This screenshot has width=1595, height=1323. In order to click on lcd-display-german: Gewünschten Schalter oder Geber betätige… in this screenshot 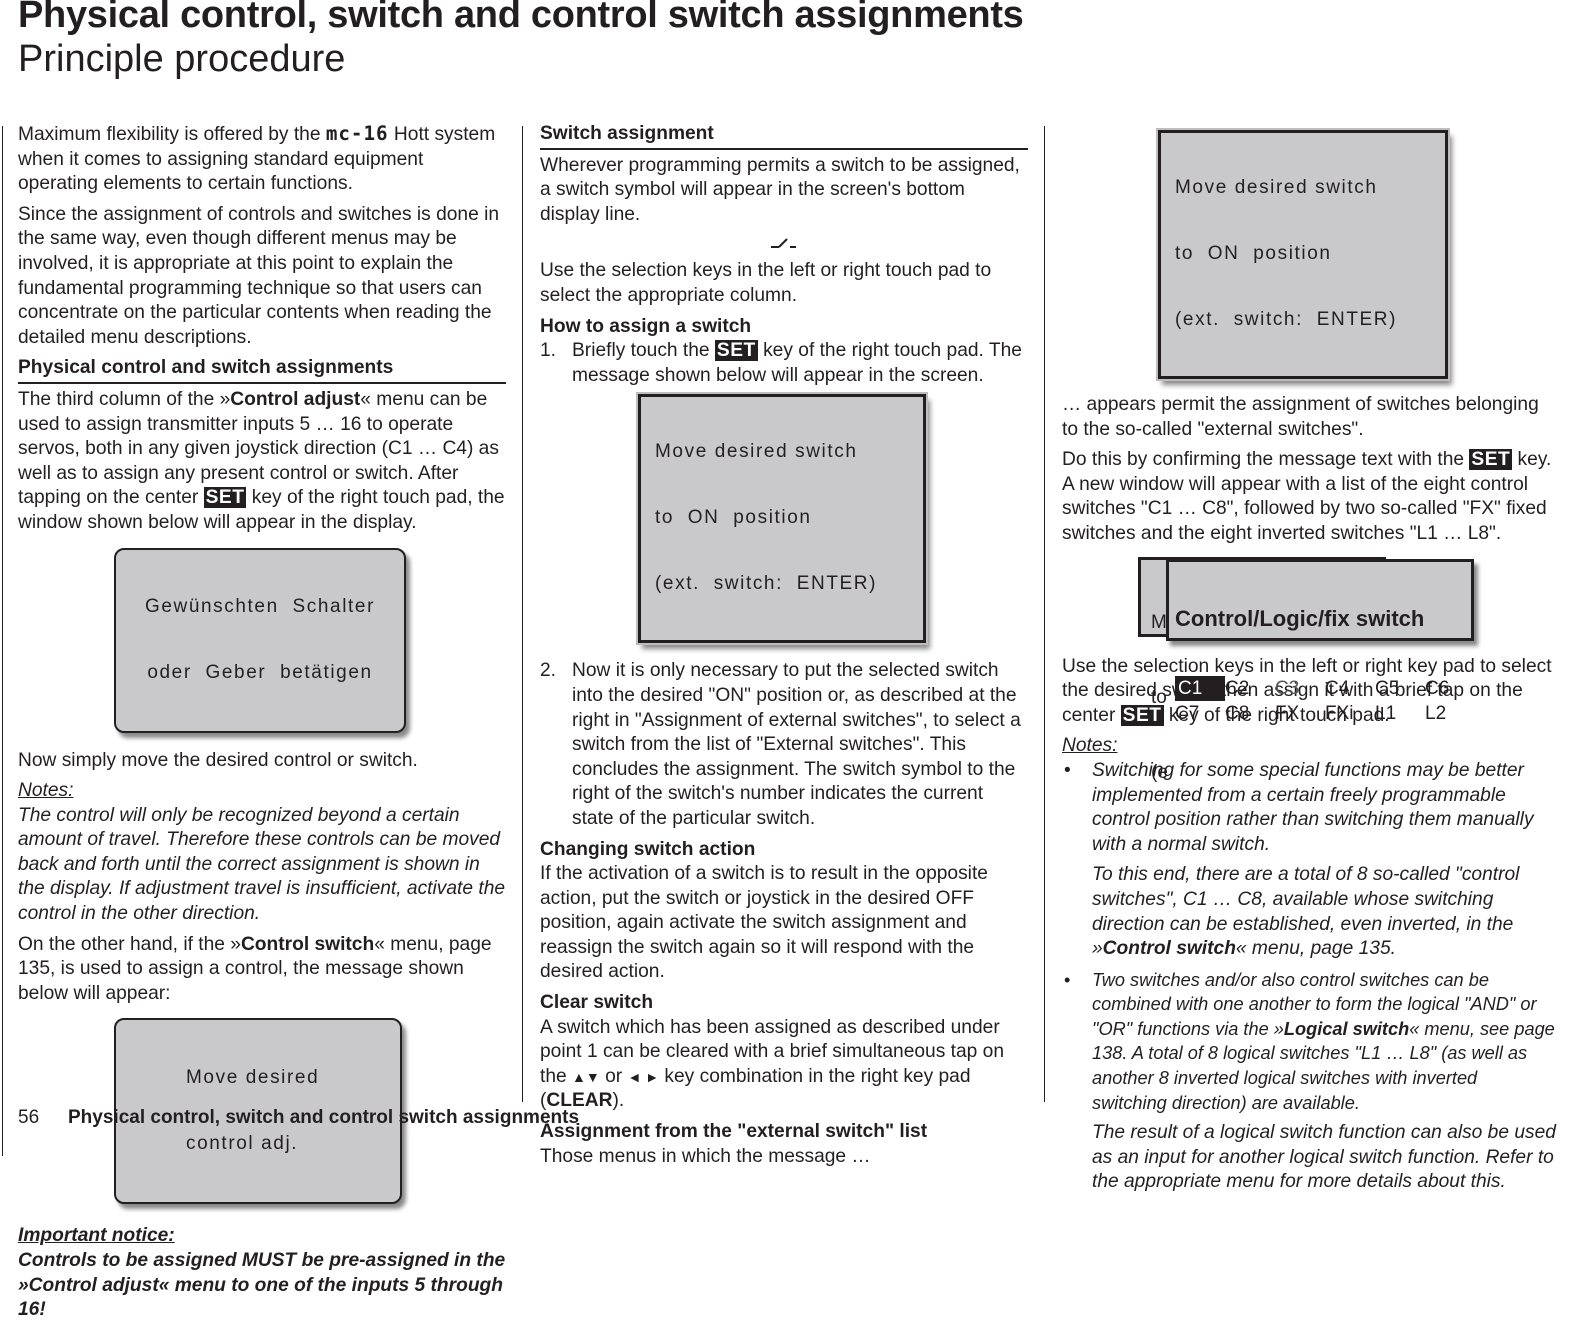, I will do `click(260, 640)`.